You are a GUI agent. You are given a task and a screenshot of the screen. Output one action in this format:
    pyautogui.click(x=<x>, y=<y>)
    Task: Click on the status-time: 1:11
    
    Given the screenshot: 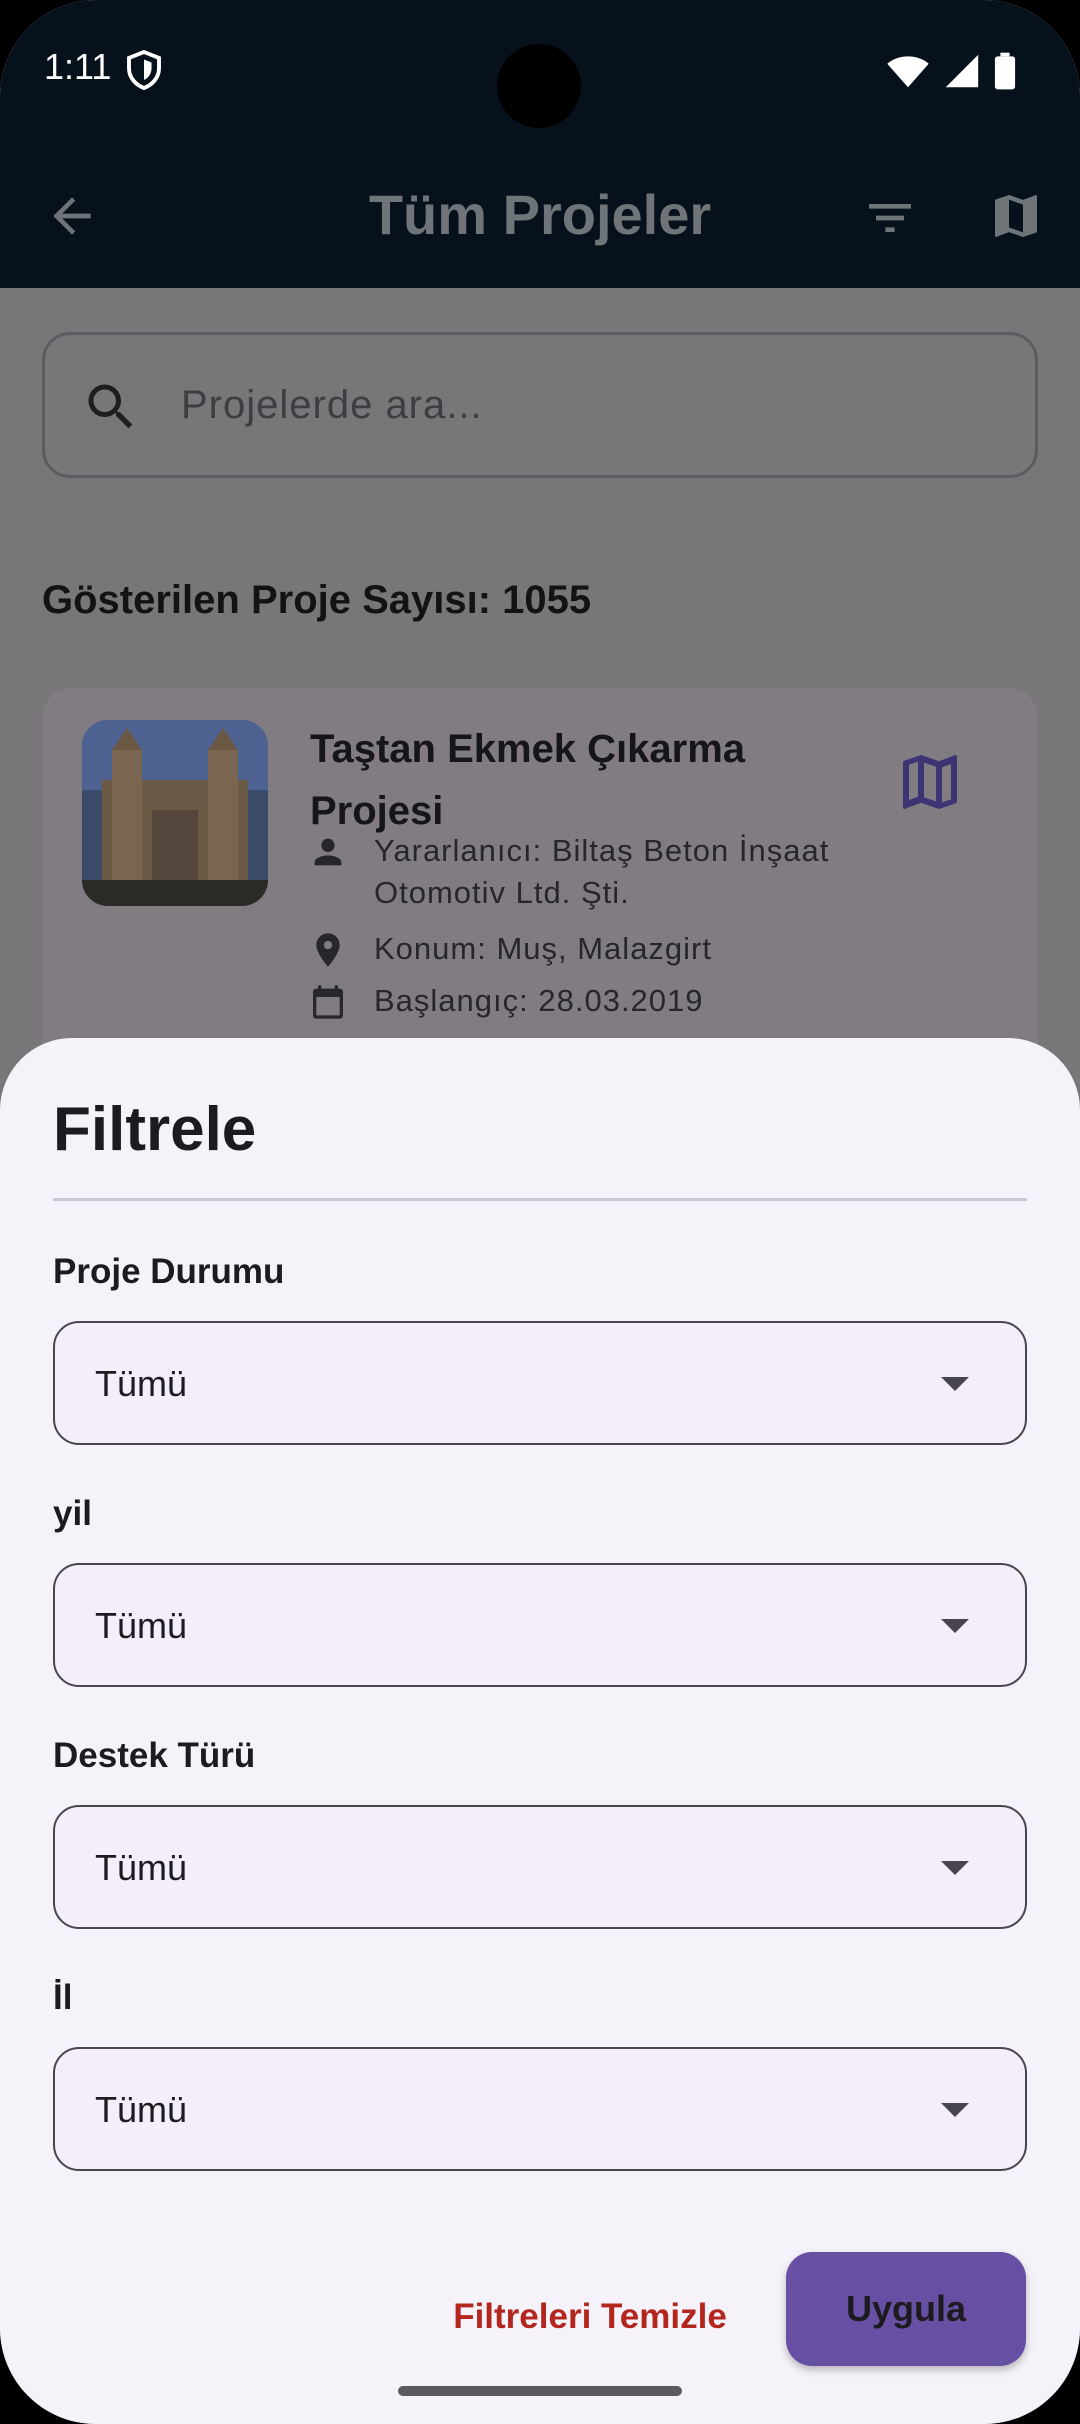 What is the action you would take?
    pyautogui.click(x=78, y=66)
    